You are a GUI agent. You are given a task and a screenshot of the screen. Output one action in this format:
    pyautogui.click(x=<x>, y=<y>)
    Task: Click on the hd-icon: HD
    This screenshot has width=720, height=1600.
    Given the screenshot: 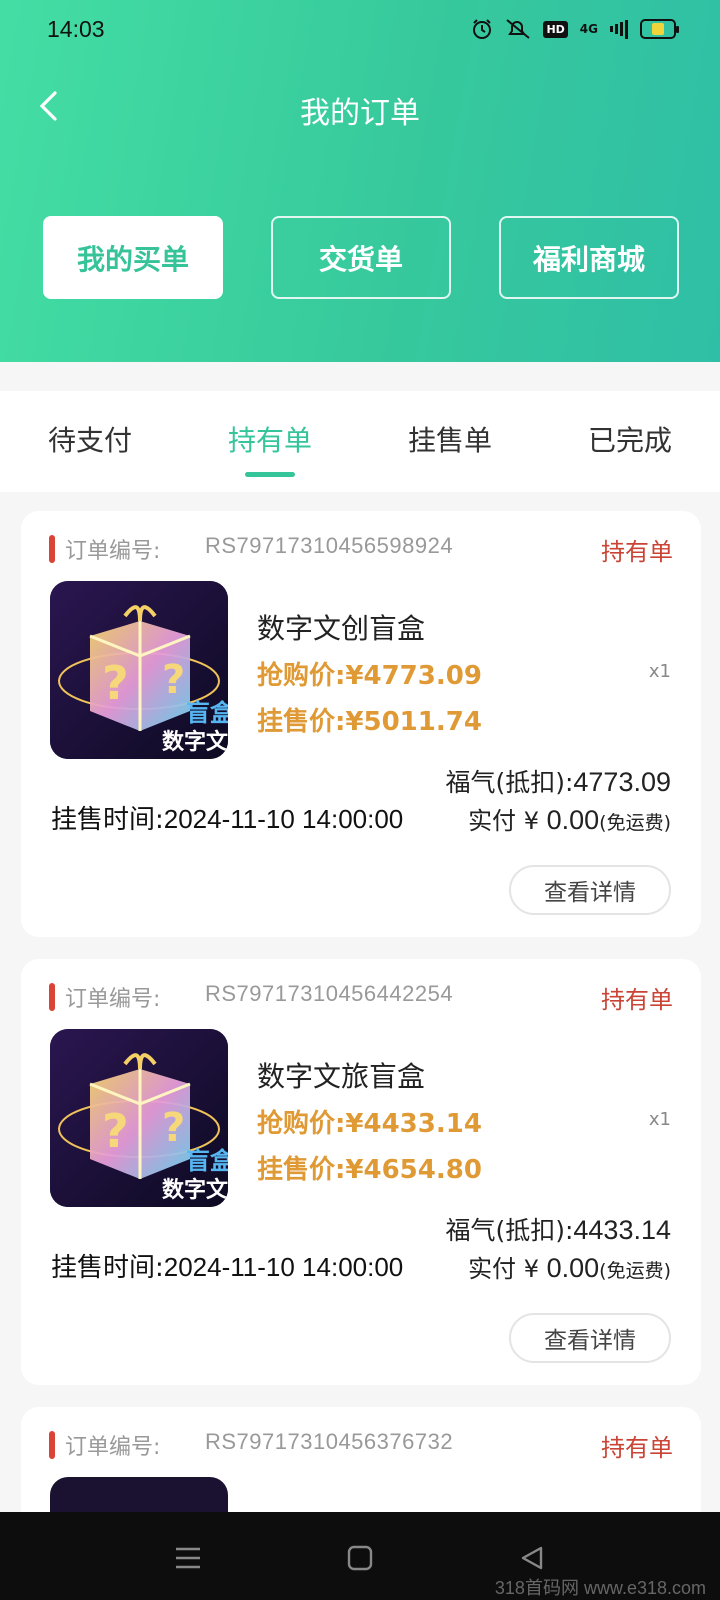 What is the action you would take?
    pyautogui.click(x=555, y=29)
    